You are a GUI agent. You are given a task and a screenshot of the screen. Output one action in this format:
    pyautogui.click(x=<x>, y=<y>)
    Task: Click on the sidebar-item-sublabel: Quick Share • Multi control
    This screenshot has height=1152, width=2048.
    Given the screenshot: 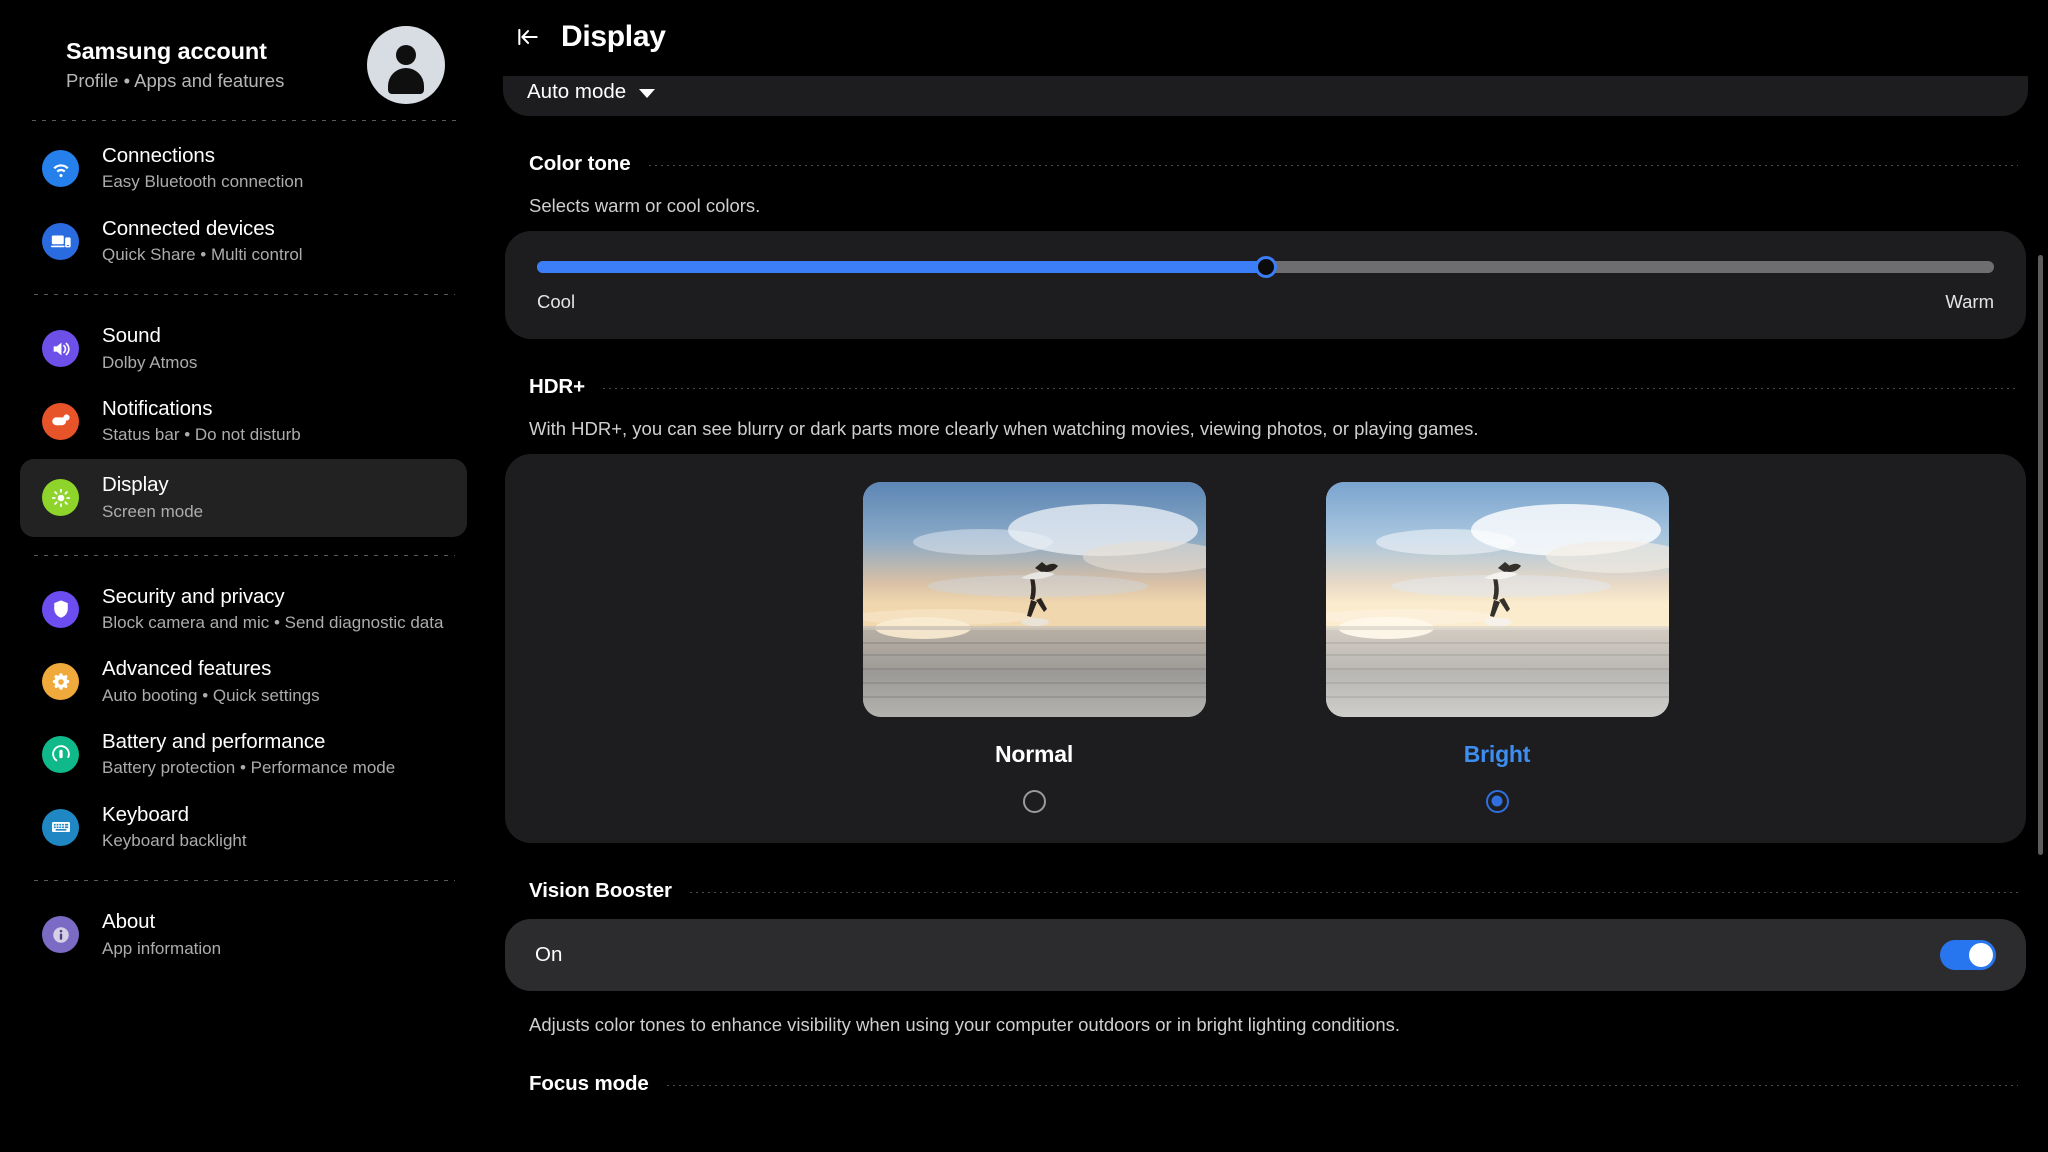 What is the action you would take?
    pyautogui.click(x=202, y=254)
    